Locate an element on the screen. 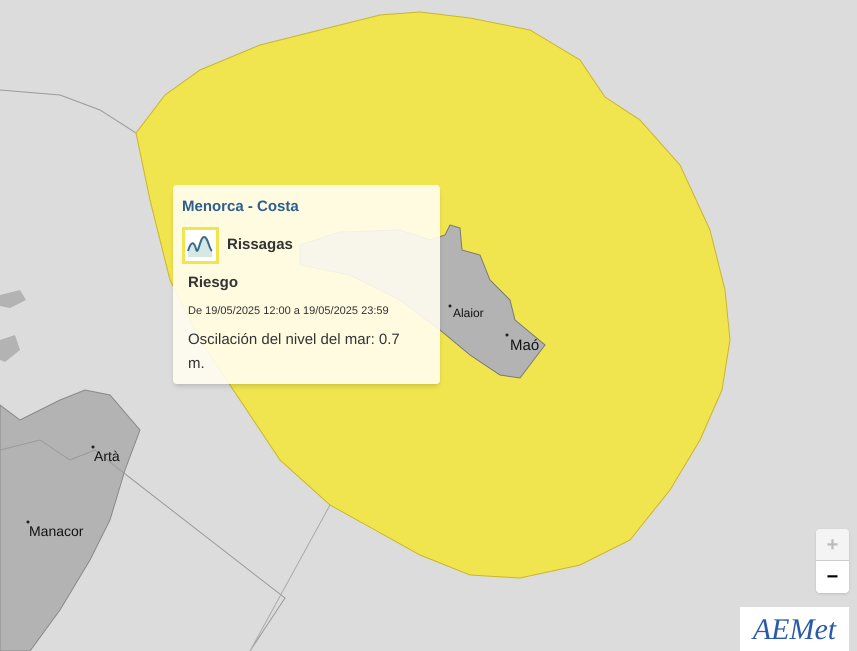 Image resolution: width=857 pixels, height=651 pixels. place-label: Artà is located at coordinates (107, 456).